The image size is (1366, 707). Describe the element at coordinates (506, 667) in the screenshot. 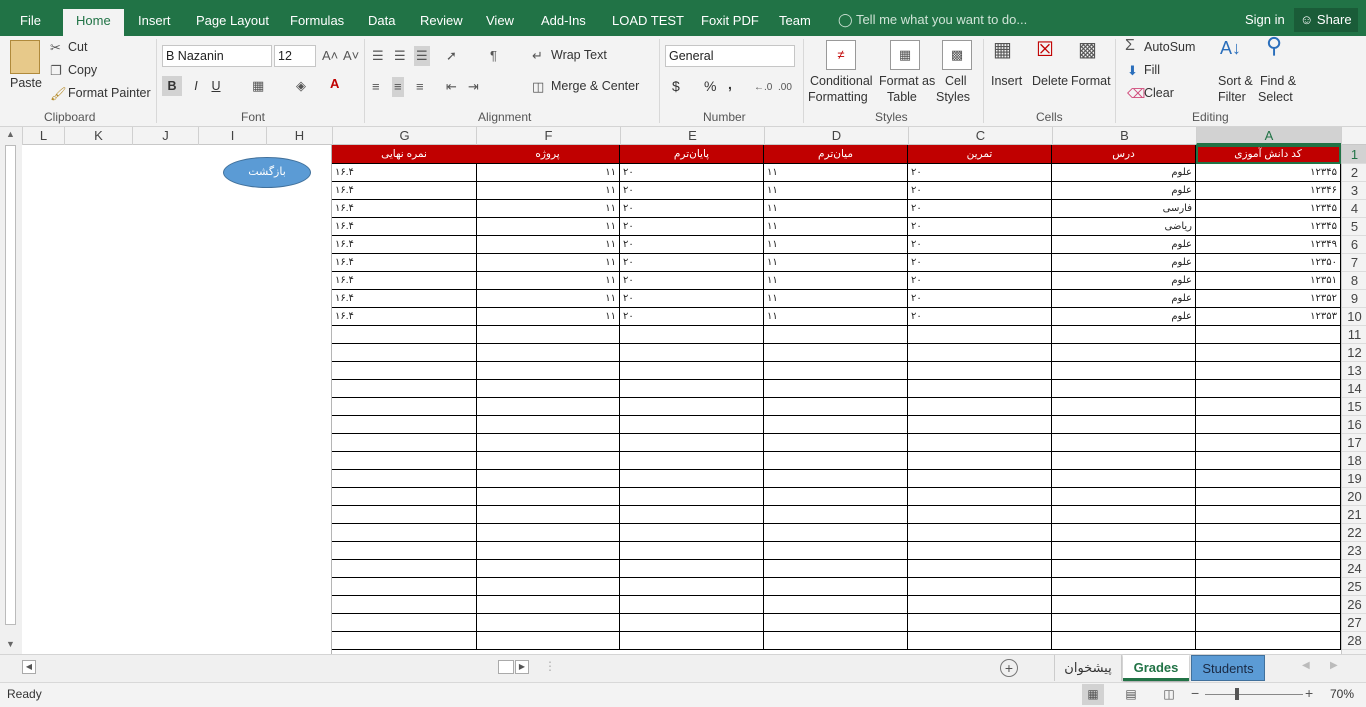

I see `horizontal-scroll-thumb` at that location.